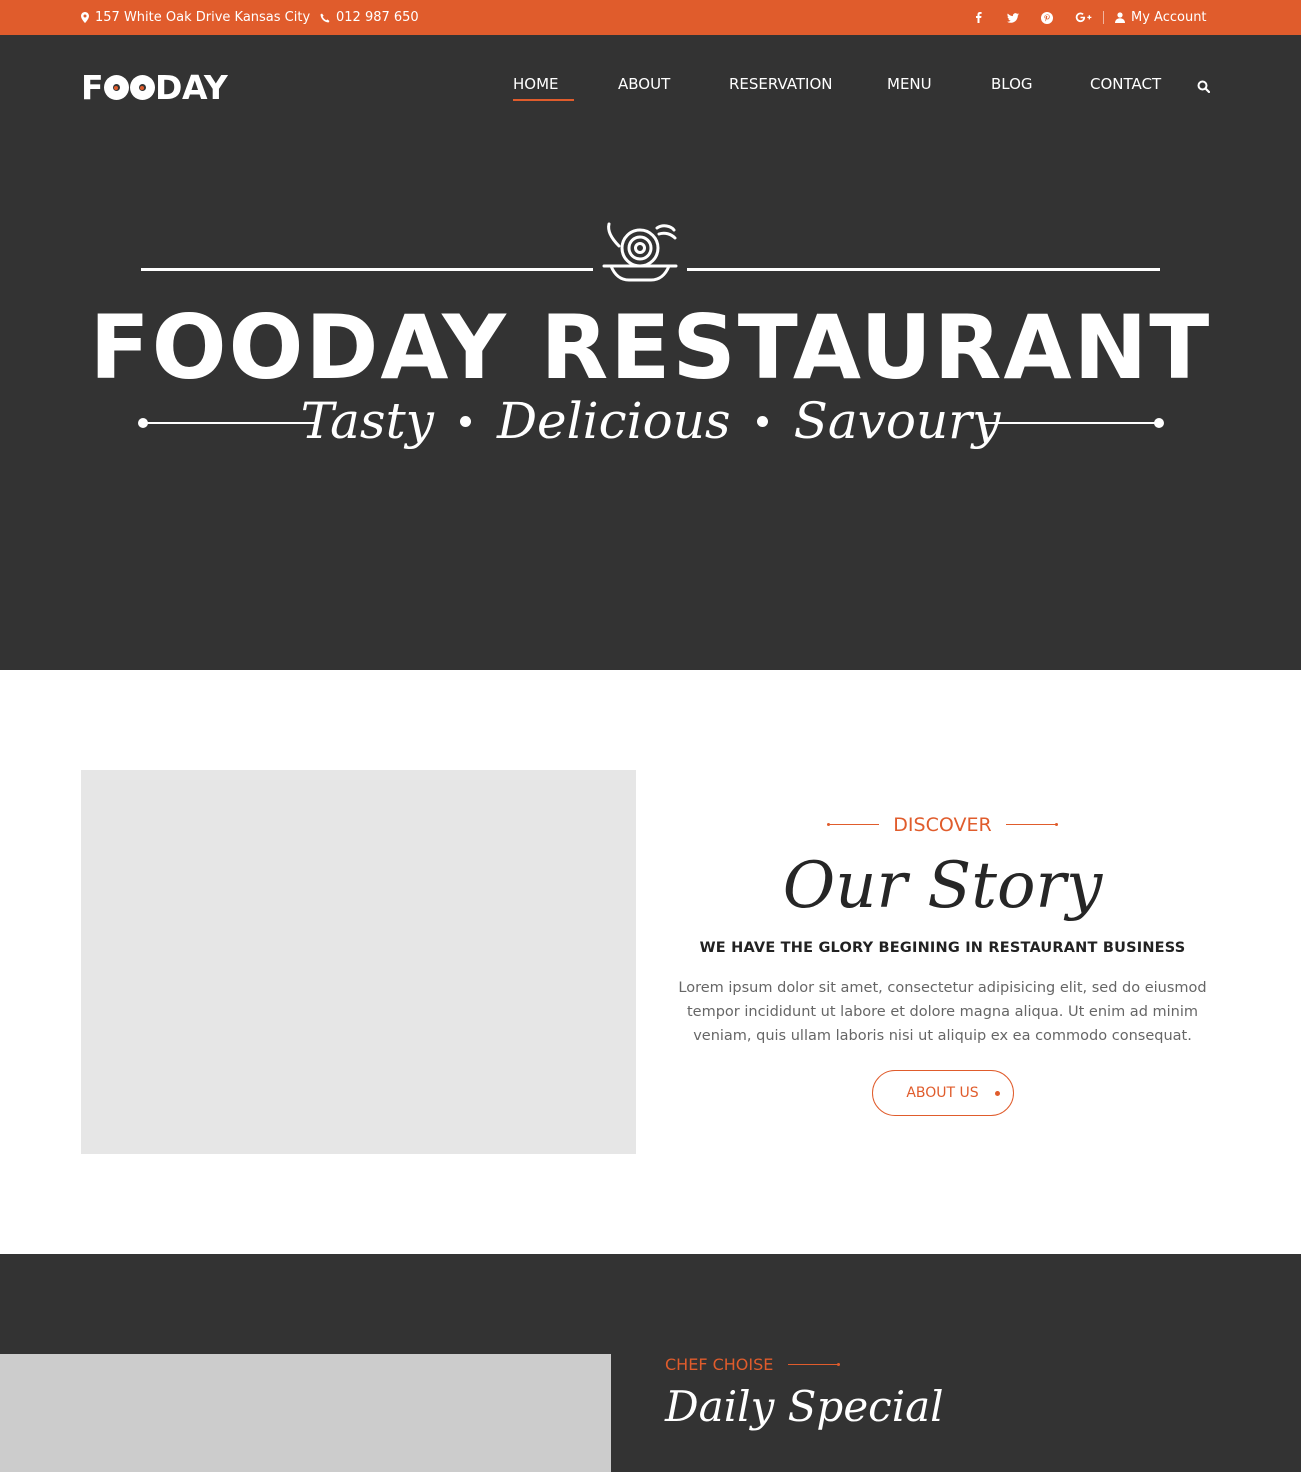  I want to click on my-account-label: My Account, so click(1169, 17).